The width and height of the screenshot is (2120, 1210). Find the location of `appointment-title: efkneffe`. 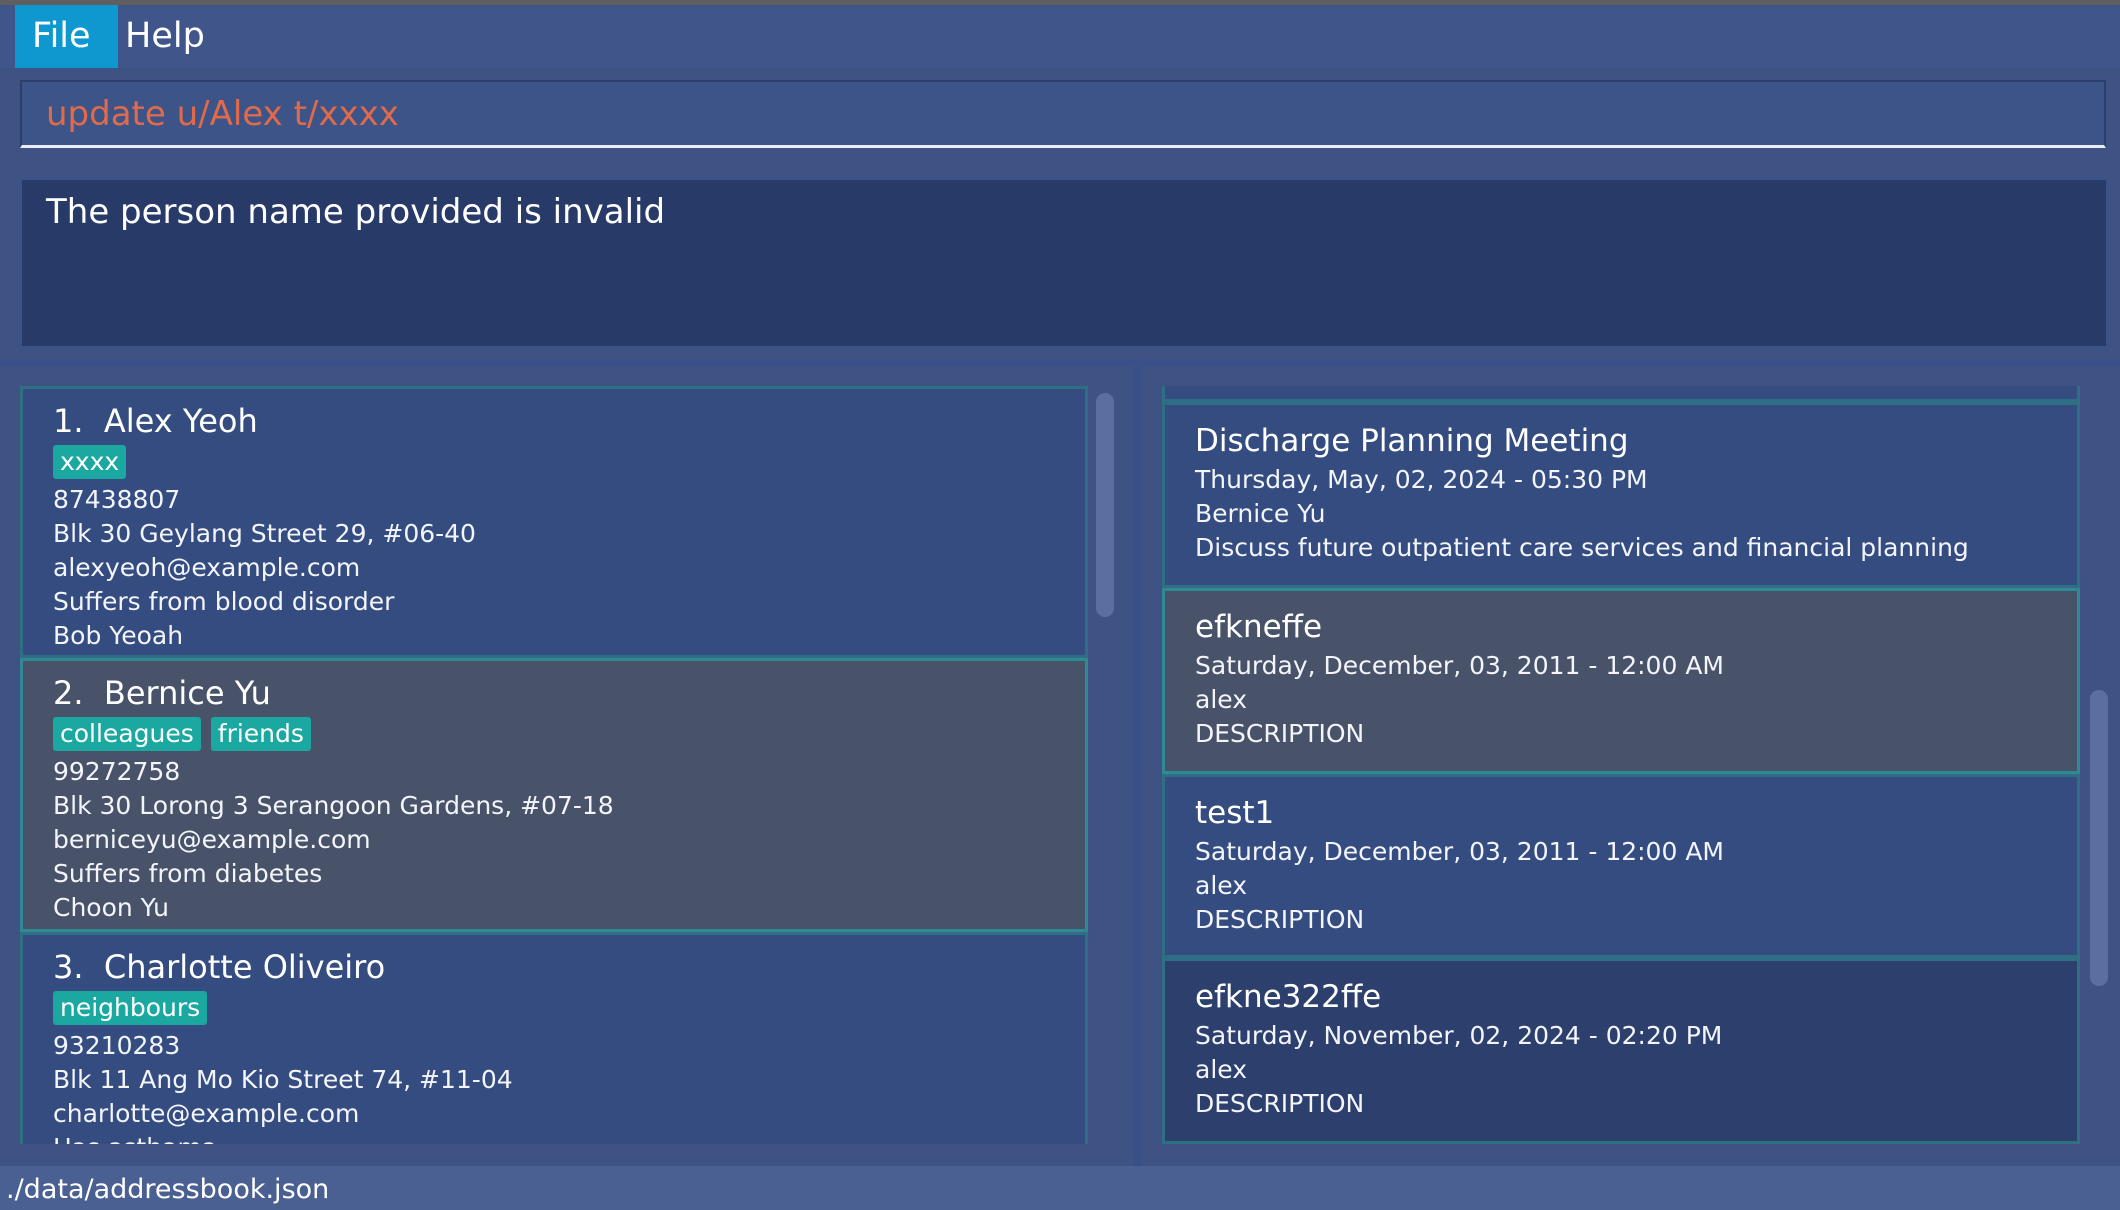

appointment-title: efkneffe is located at coordinates (1259, 627).